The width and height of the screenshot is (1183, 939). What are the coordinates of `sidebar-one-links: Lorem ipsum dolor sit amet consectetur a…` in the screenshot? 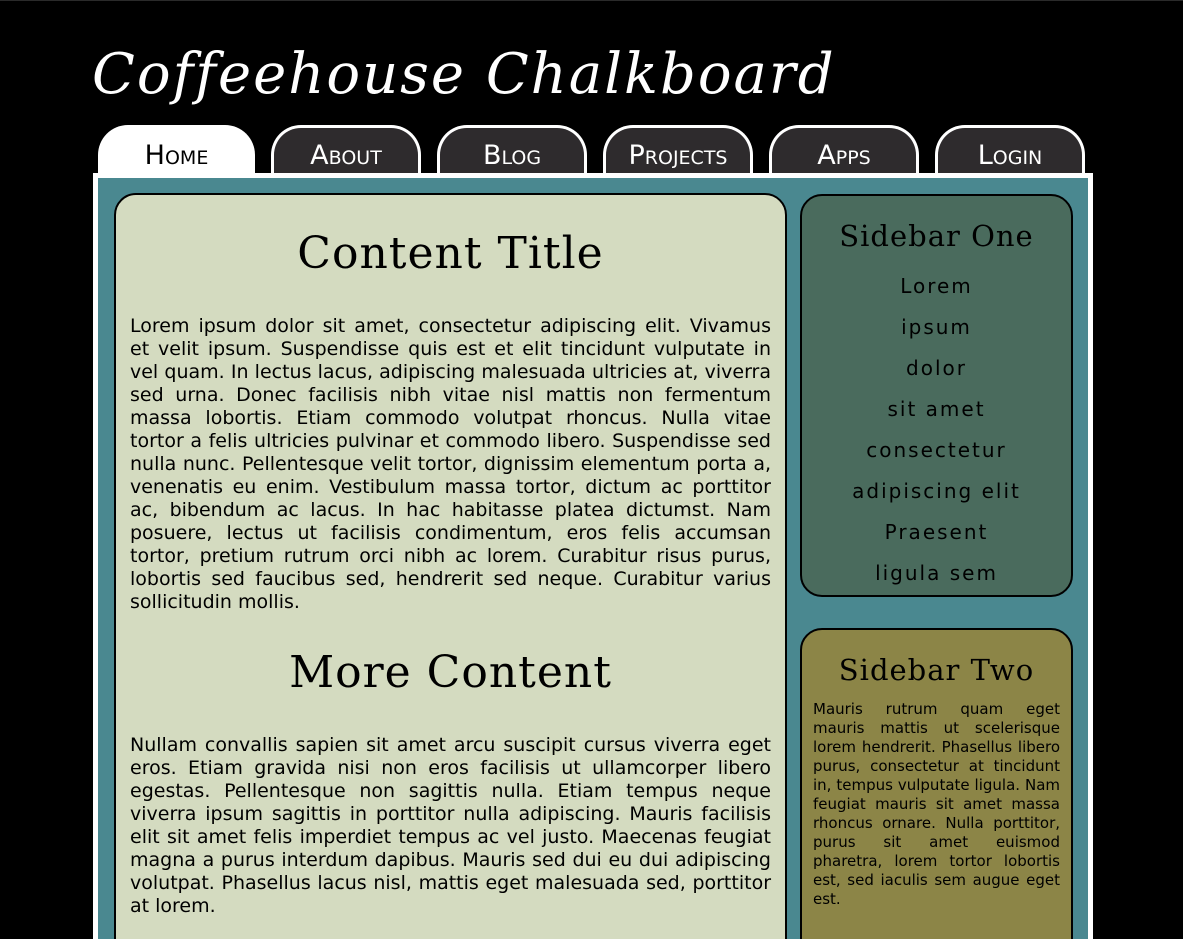 It's located at (936, 430).